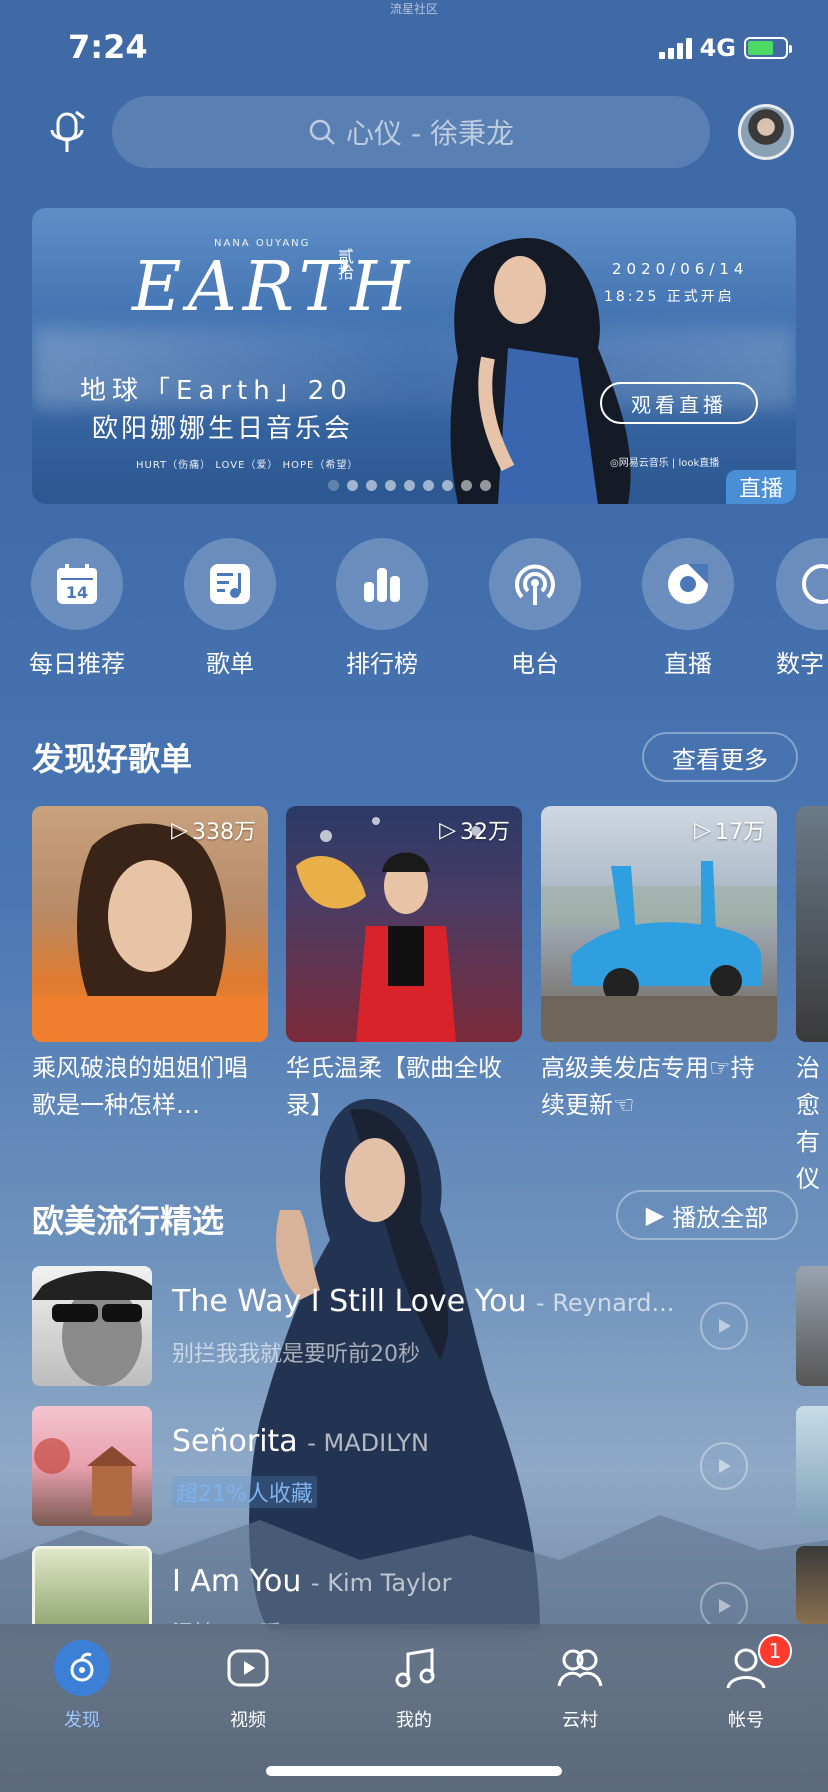 This screenshot has width=828, height=1792. Describe the element at coordinates (368, 1443) in the screenshot. I see `song-artist: - MADILYN` at that location.